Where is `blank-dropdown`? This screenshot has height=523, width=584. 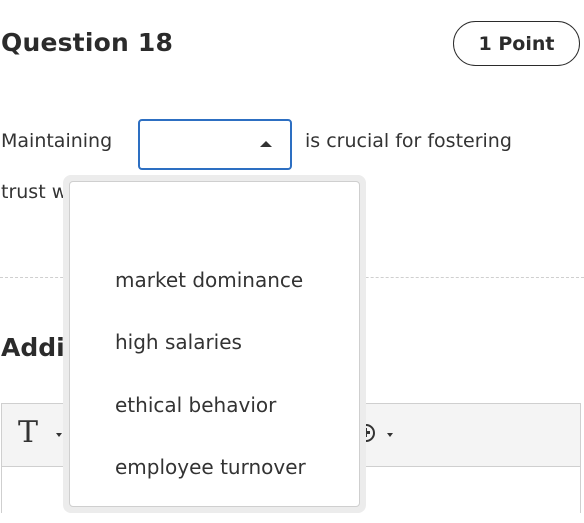
blank-dropdown is located at coordinates (215, 144).